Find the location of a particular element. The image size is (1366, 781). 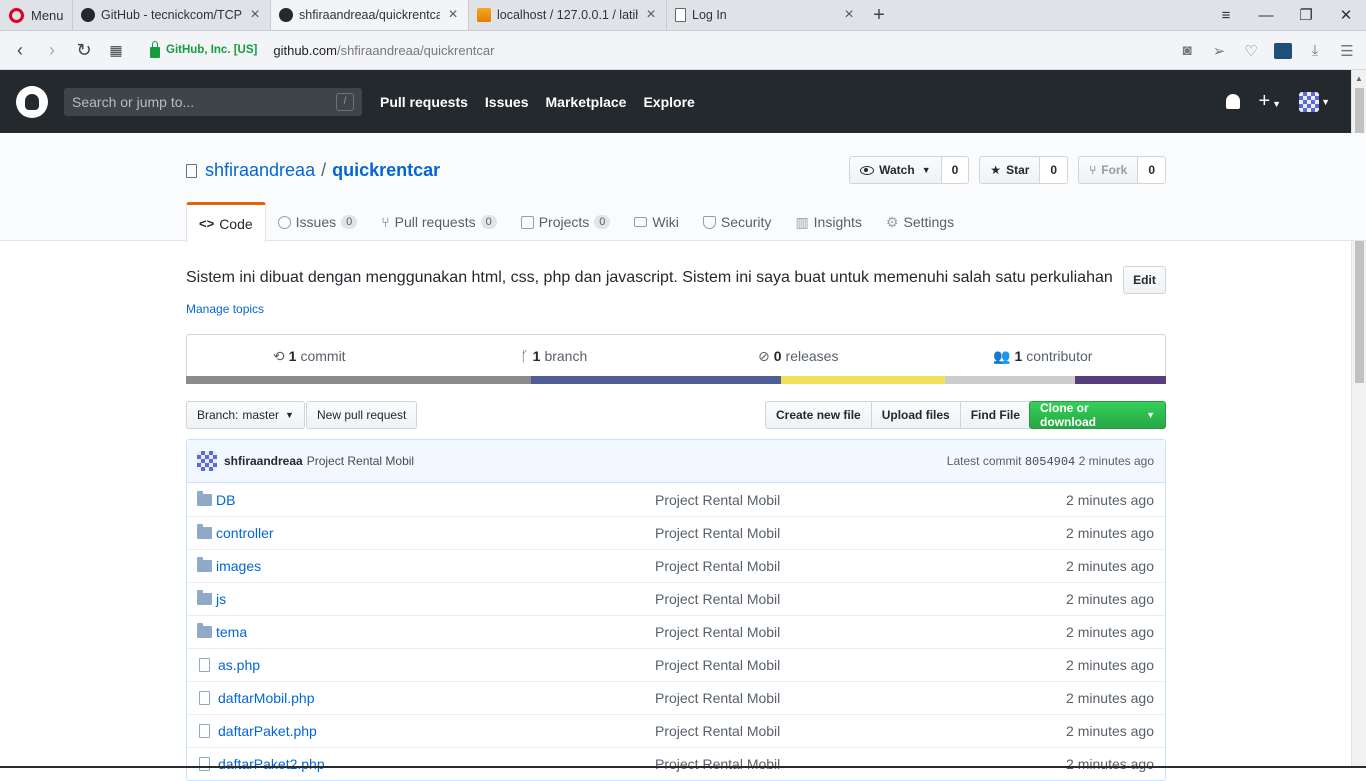

browser-tab-active: shfiraandreaa/quickrentcar × is located at coordinates (369, 15).